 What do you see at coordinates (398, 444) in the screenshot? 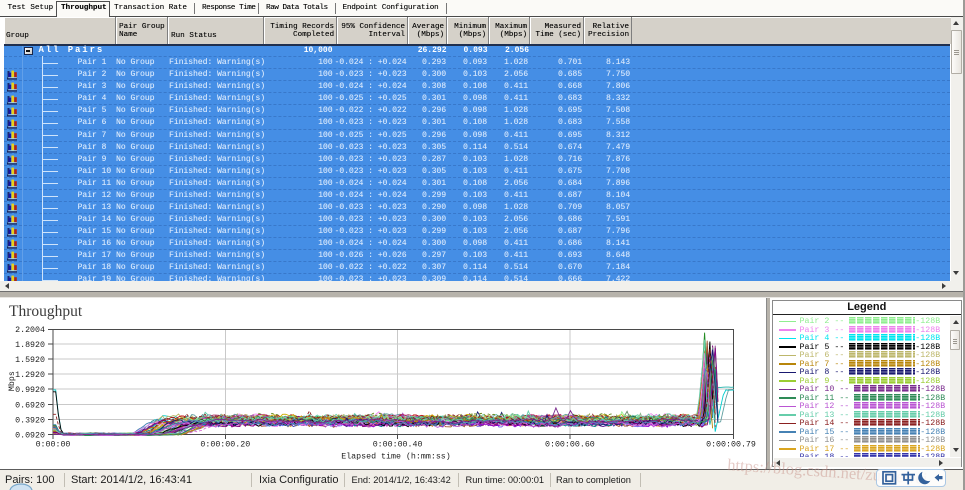
I see `svg-text: 0:00:00.40` at bounding box center [398, 444].